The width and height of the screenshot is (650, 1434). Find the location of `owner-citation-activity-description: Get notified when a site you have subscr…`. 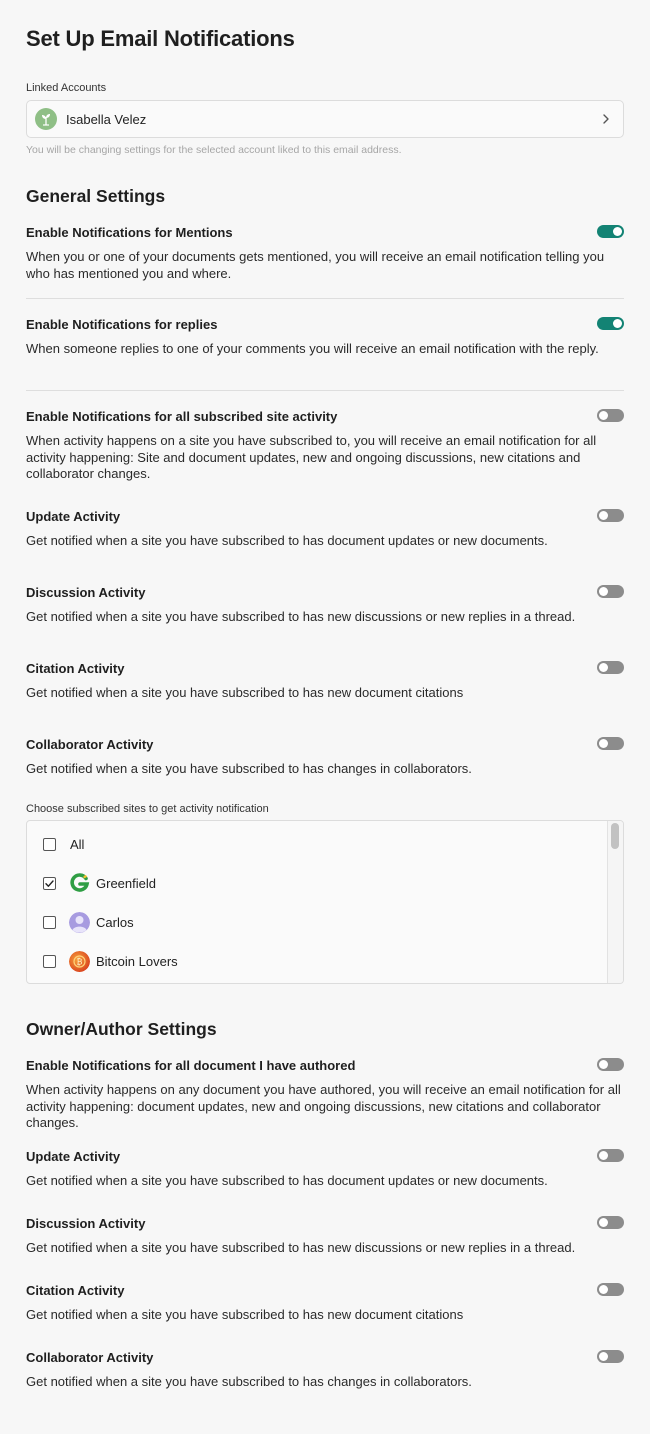

owner-citation-activity-description: Get notified when a site you have subscr… is located at coordinates (245, 1314).